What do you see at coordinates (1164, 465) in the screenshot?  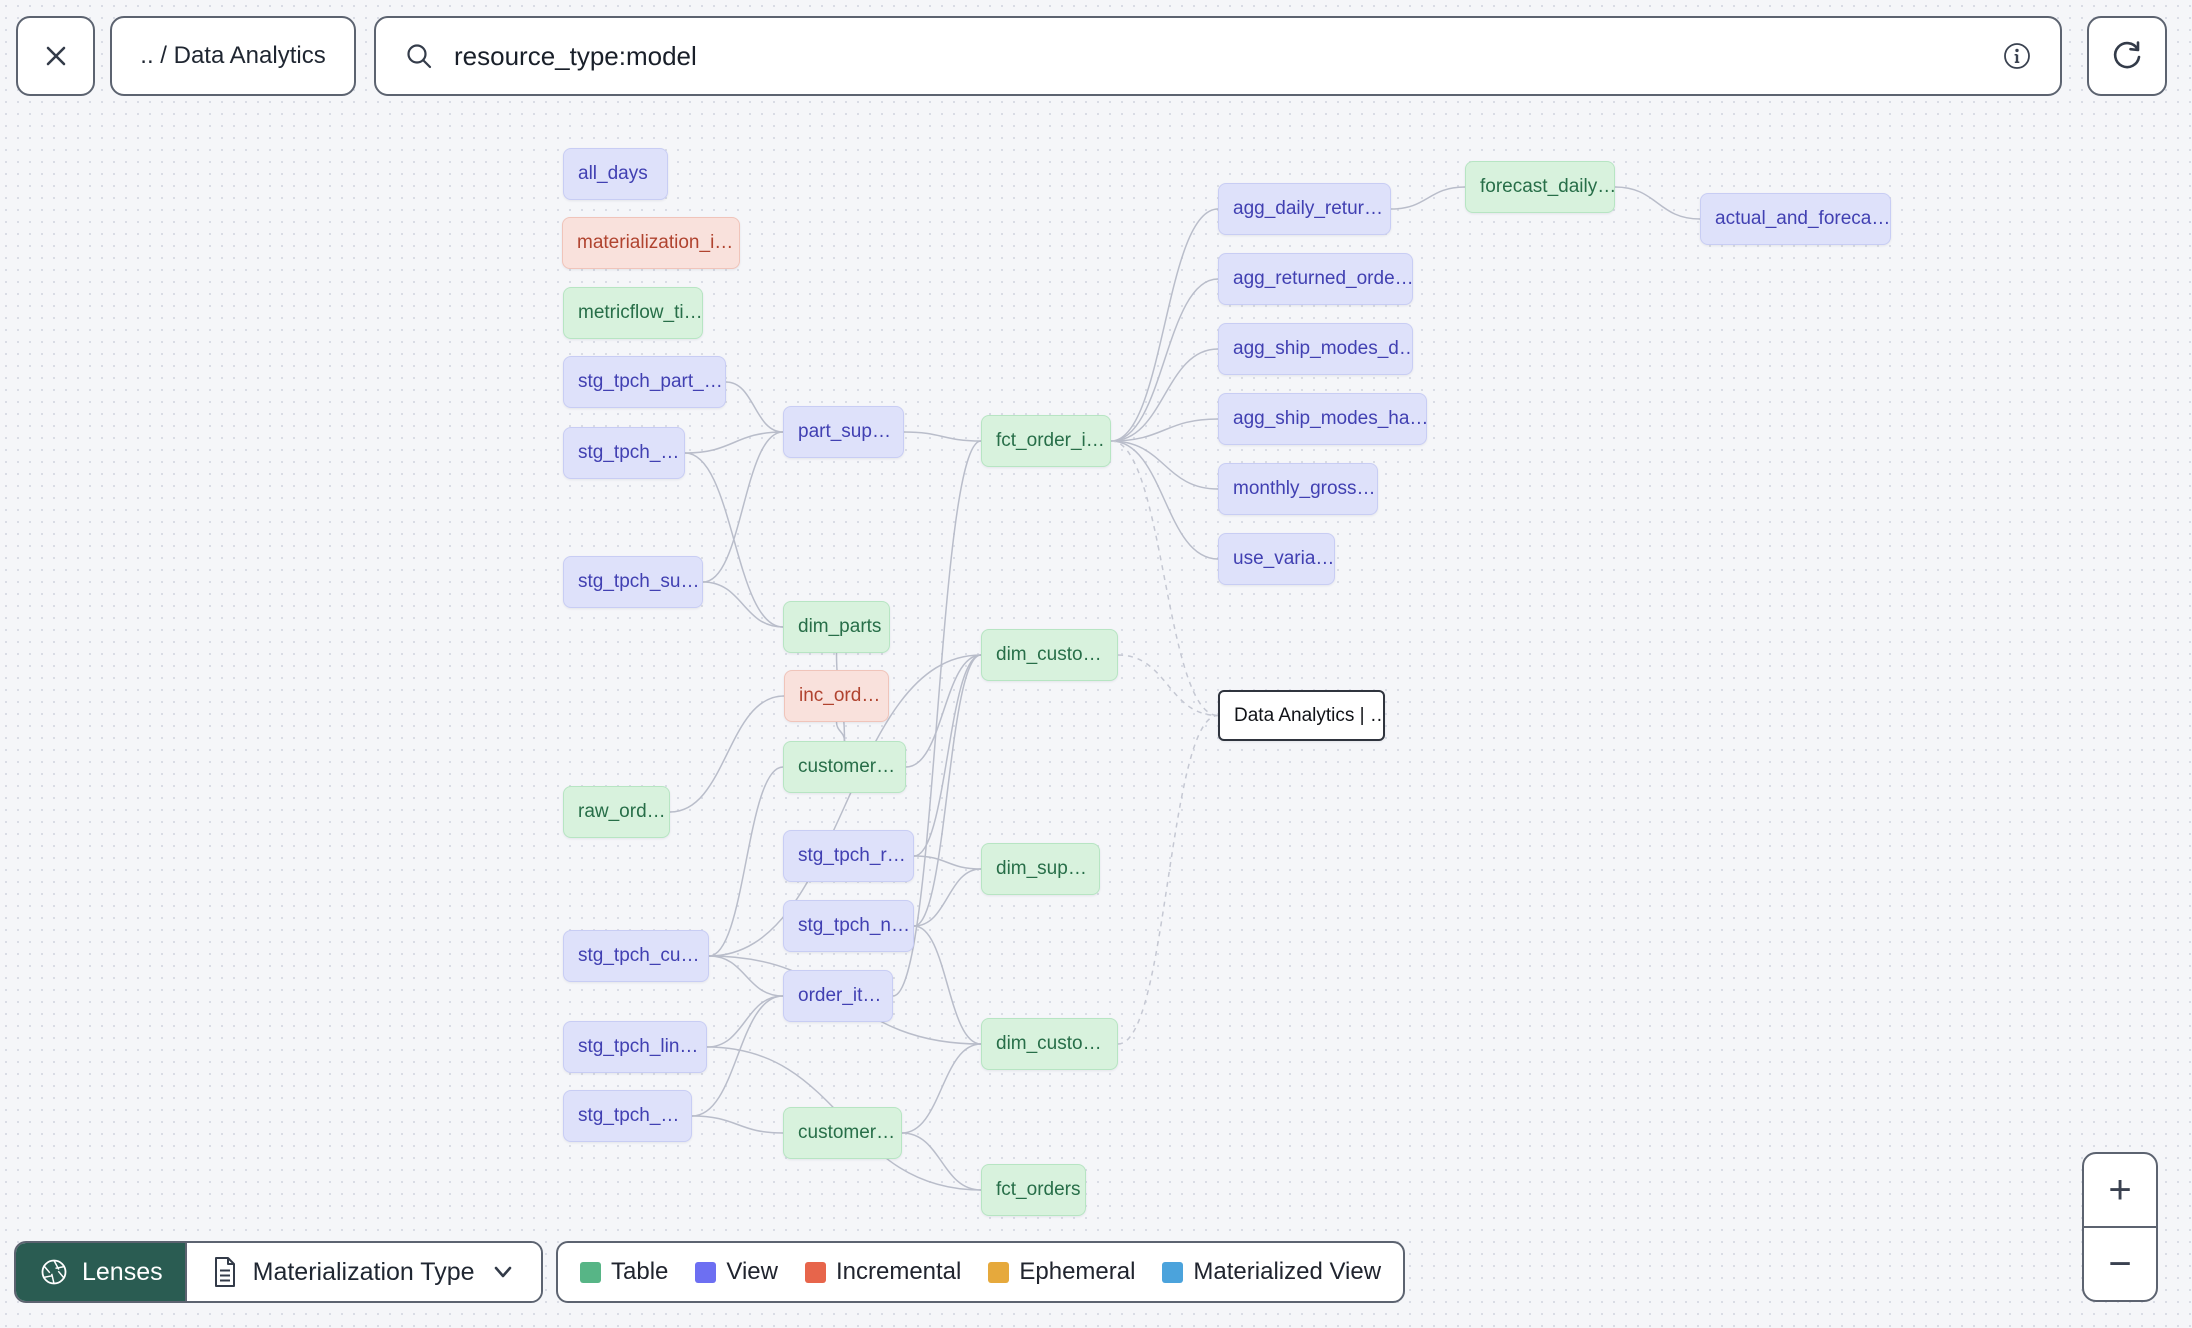 I see `edge-fct_order_i-to-monthly_gross` at bounding box center [1164, 465].